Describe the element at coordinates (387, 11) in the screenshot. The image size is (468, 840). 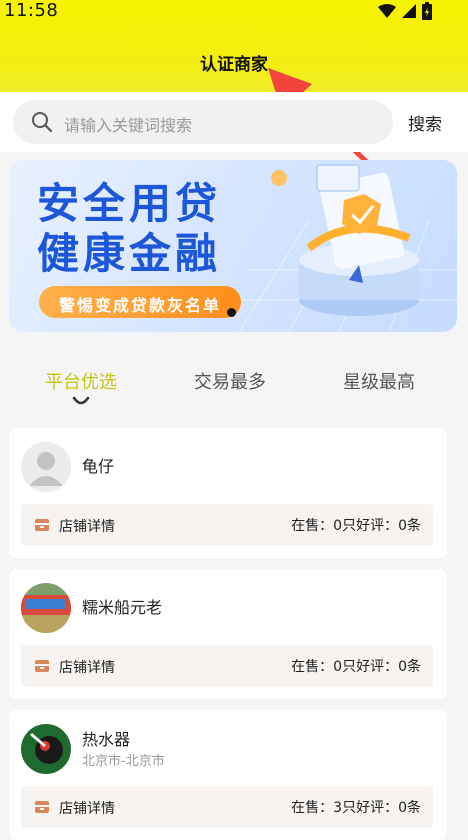
I see `wifi-icon` at that location.